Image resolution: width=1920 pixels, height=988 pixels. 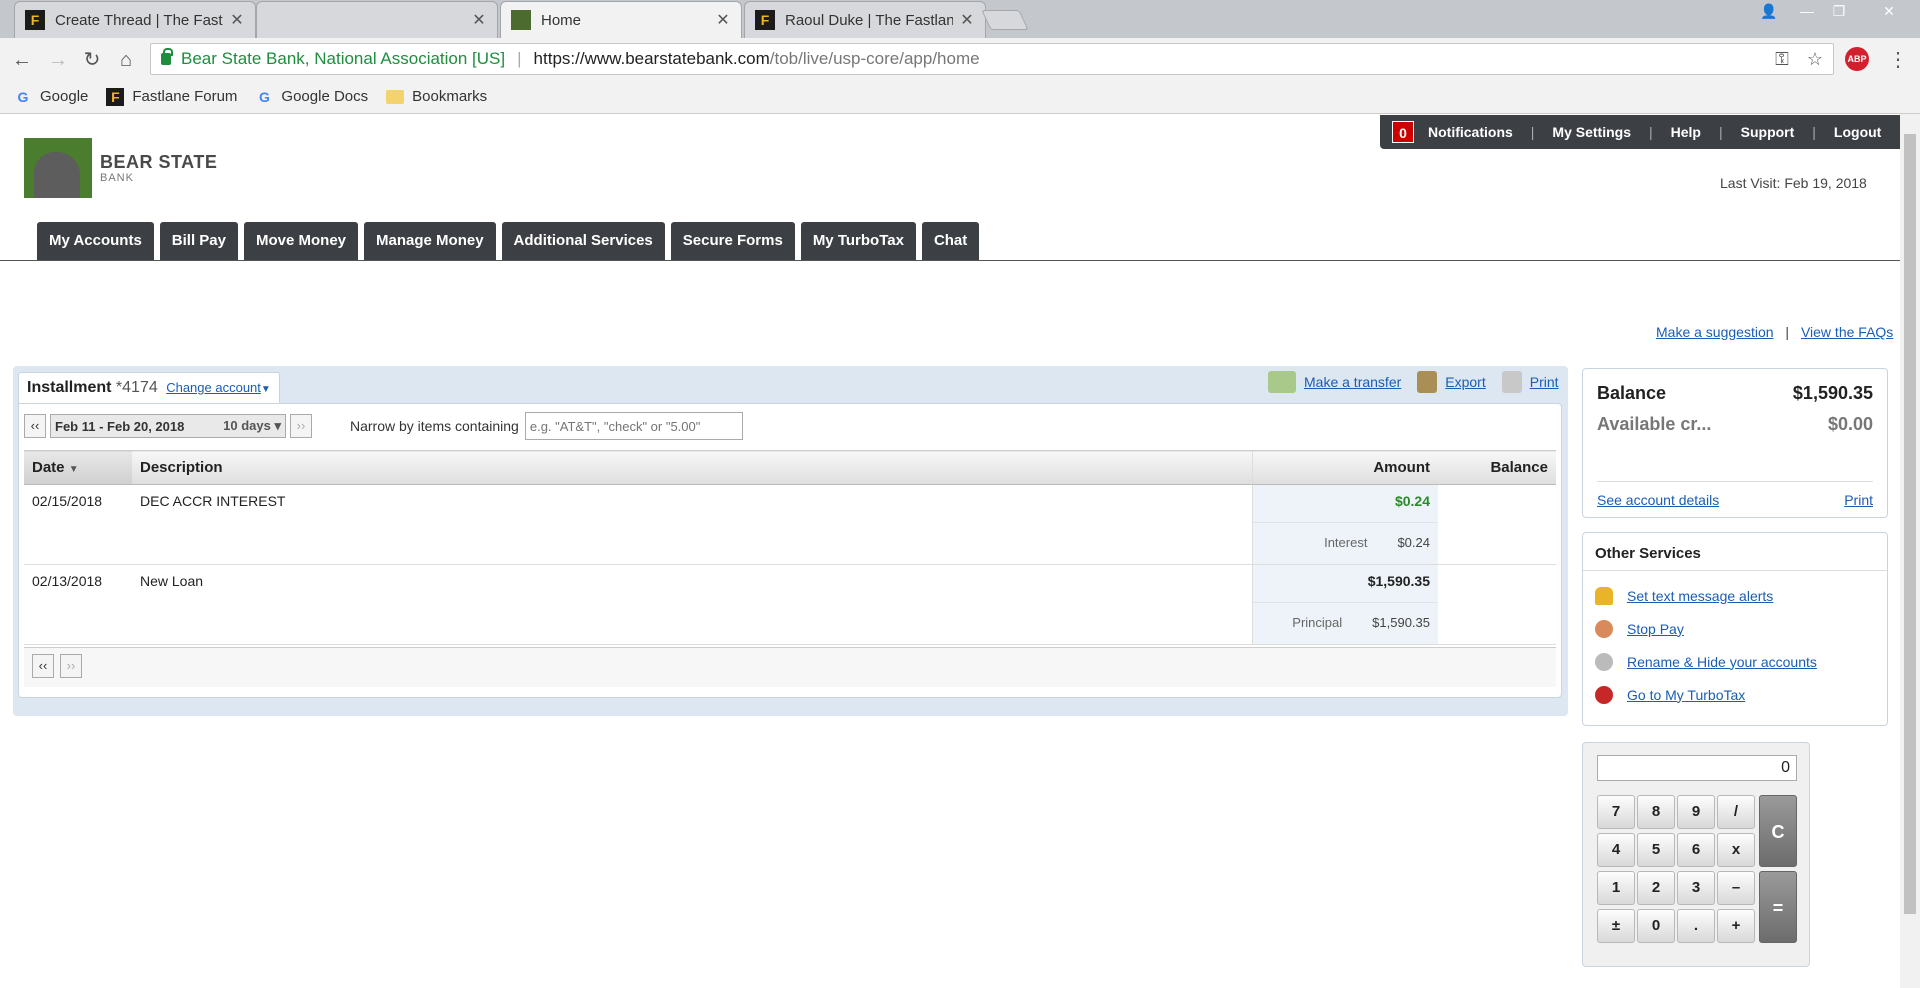 What do you see at coordinates (1686, 132) in the screenshot?
I see `help-link: Help` at bounding box center [1686, 132].